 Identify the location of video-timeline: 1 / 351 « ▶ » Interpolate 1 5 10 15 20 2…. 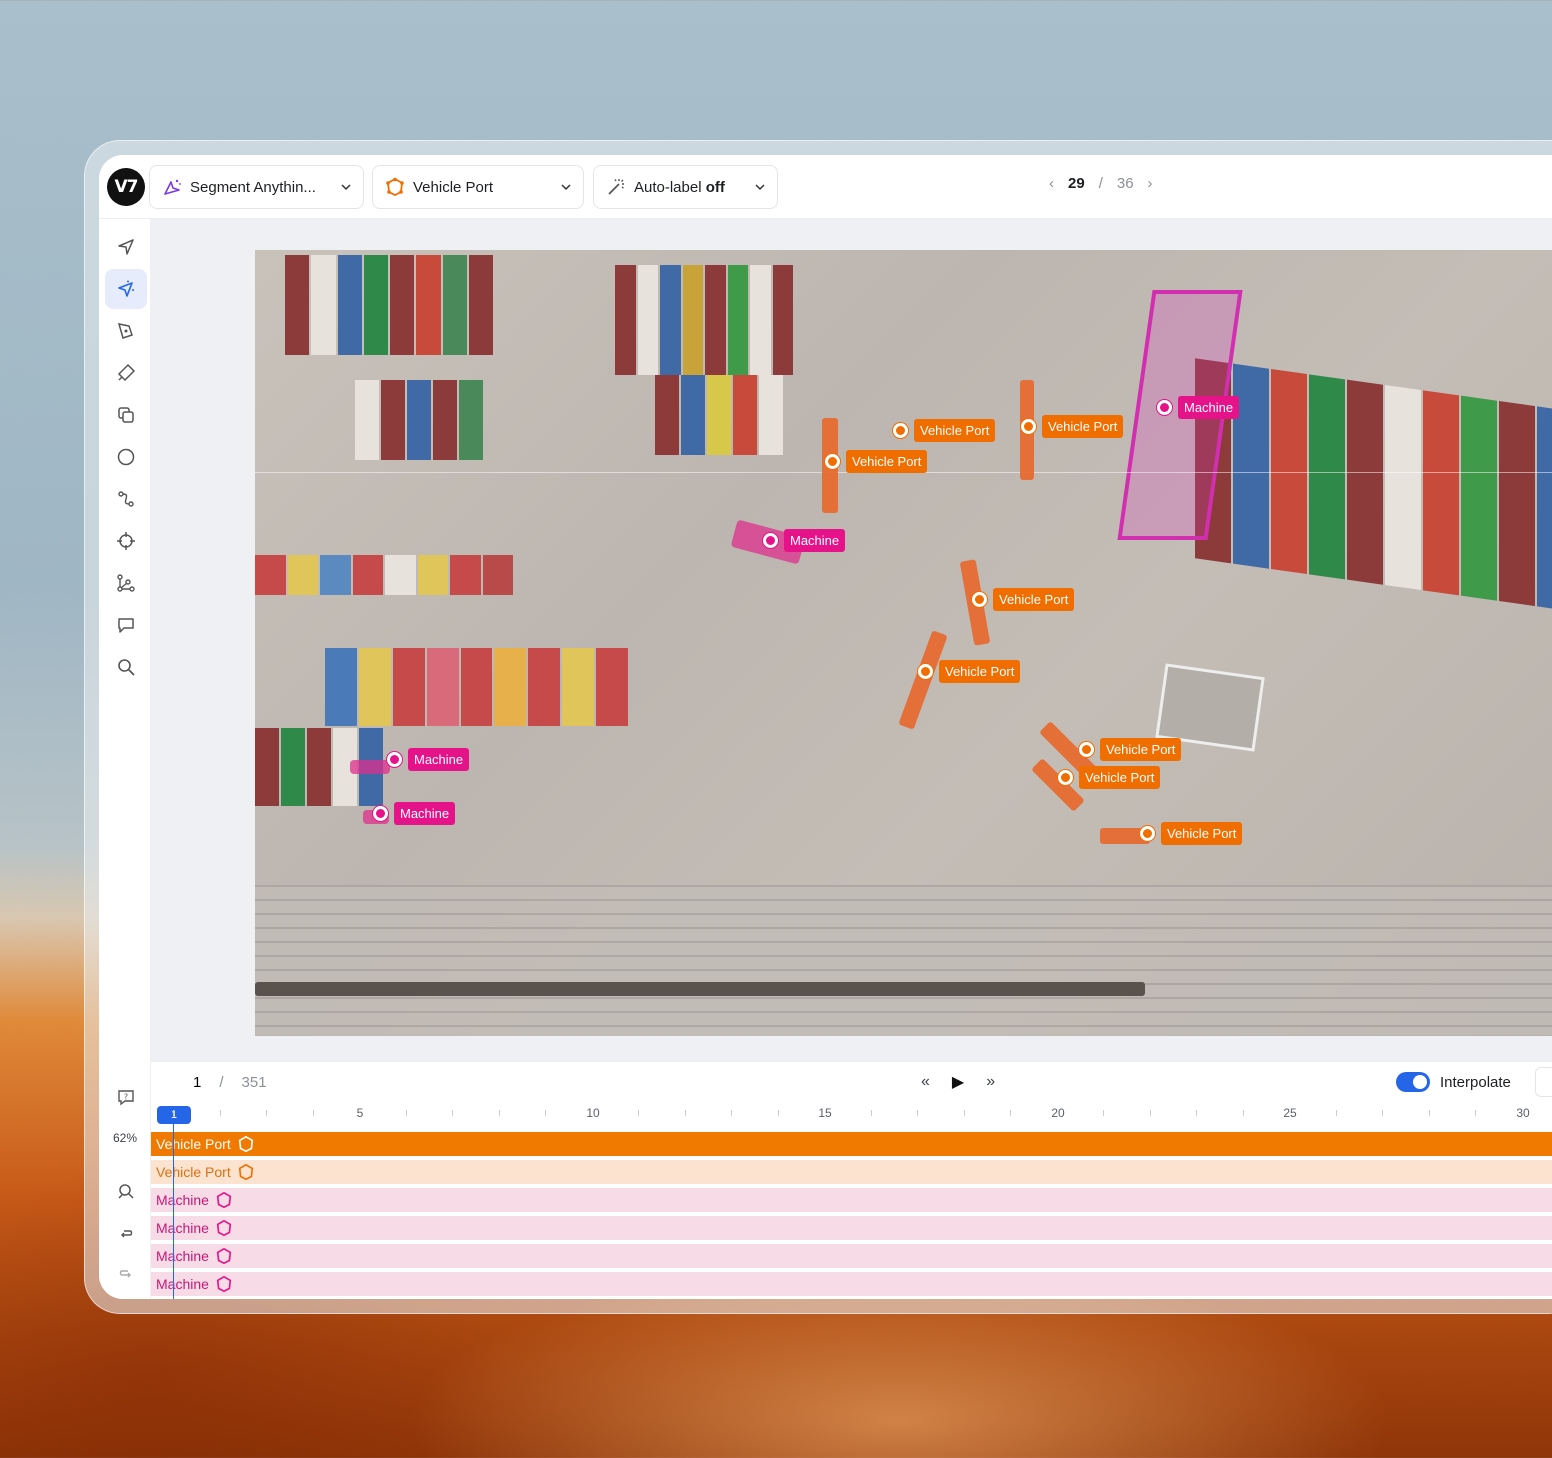
(851, 1180).